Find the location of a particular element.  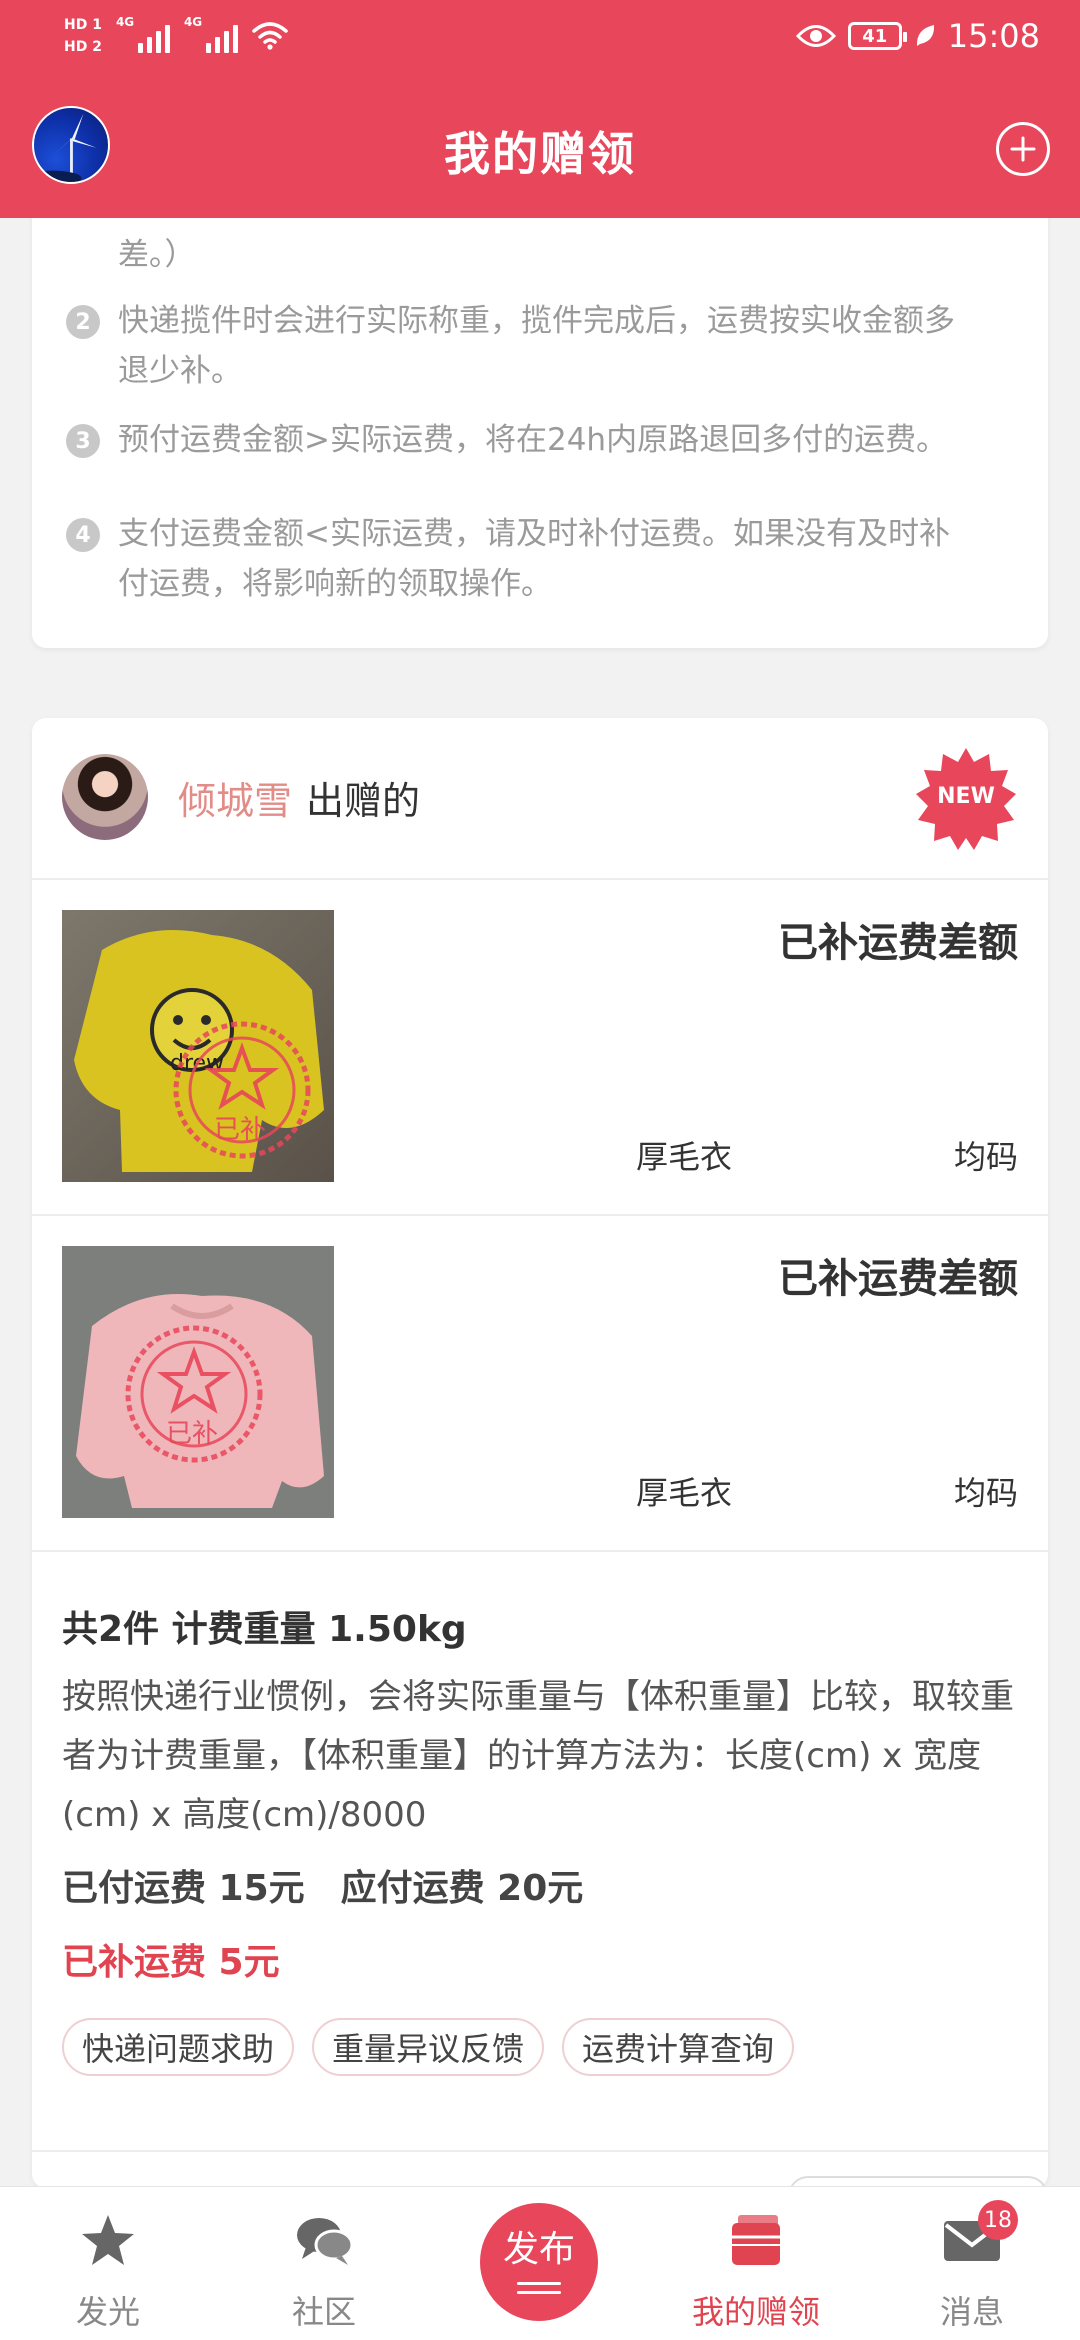

donor-avatar is located at coordinates (105, 797).